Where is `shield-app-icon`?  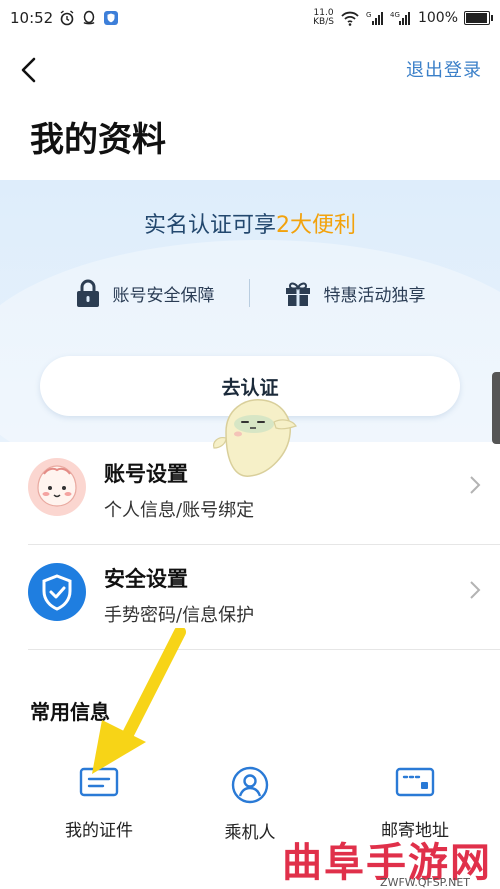
shield-app-icon is located at coordinates (111, 18).